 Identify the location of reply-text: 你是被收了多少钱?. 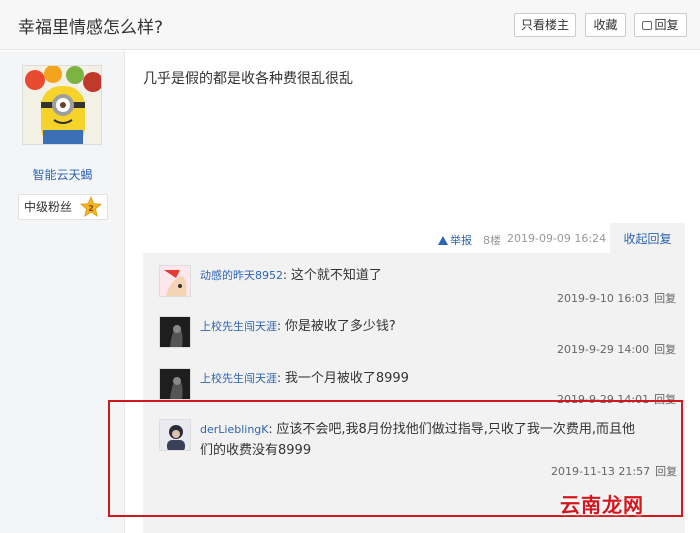
(340, 326).